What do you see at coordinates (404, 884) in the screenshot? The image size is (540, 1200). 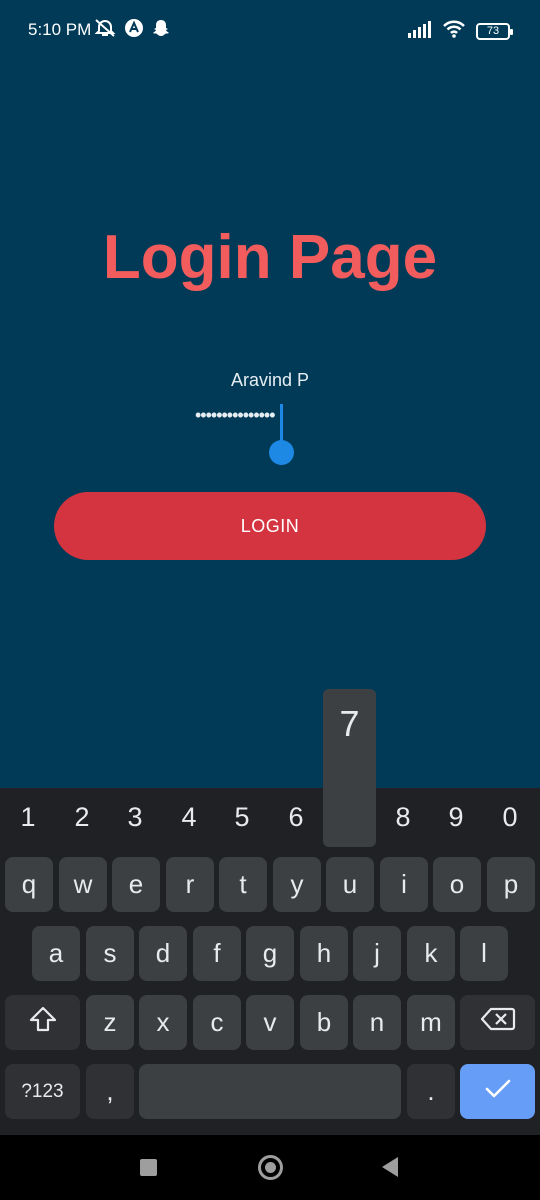 I see `key-i: i` at bounding box center [404, 884].